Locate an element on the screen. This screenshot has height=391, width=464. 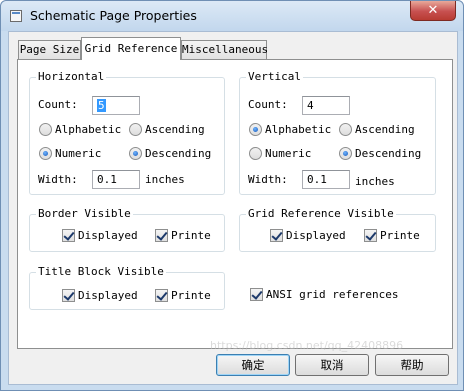
vertical-count-input: 4 is located at coordinates (326, 105).